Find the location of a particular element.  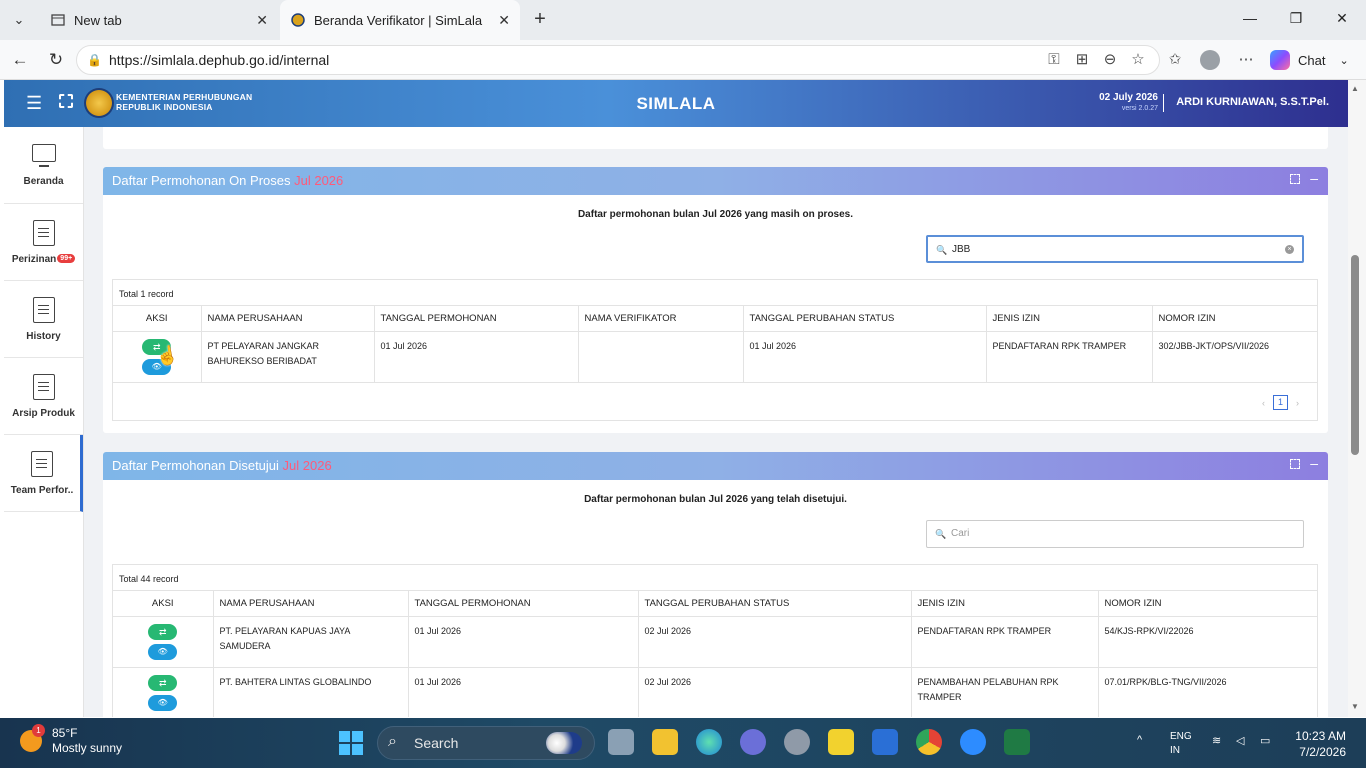

simlala-favicon-icon is located at coordinates (298, 20).